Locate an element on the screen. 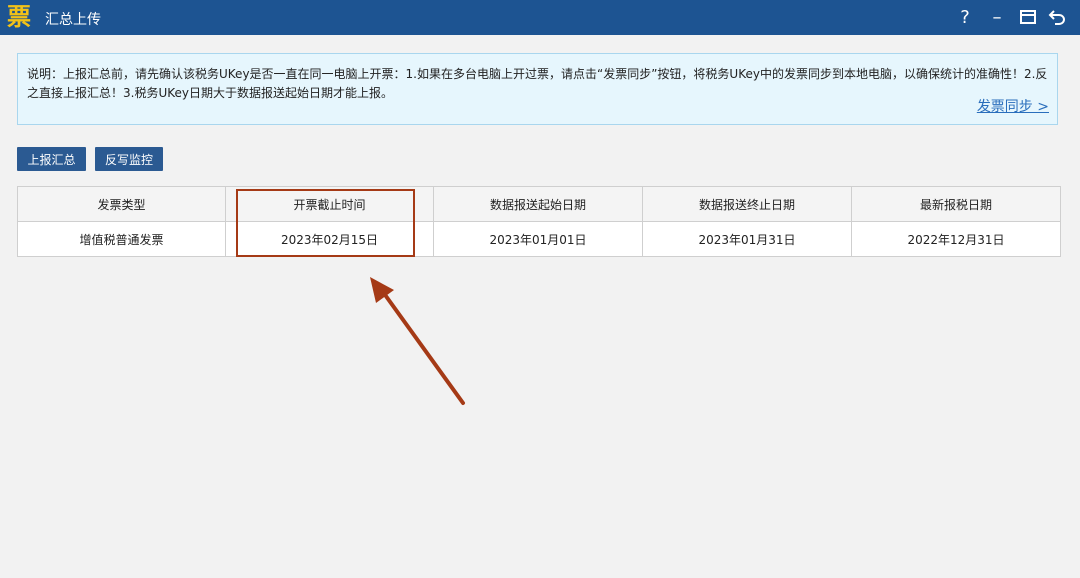 This screenshot has height=578, width=1080. header-issue-deadline: 开票截止时间 is located at coordinates (329, 204).